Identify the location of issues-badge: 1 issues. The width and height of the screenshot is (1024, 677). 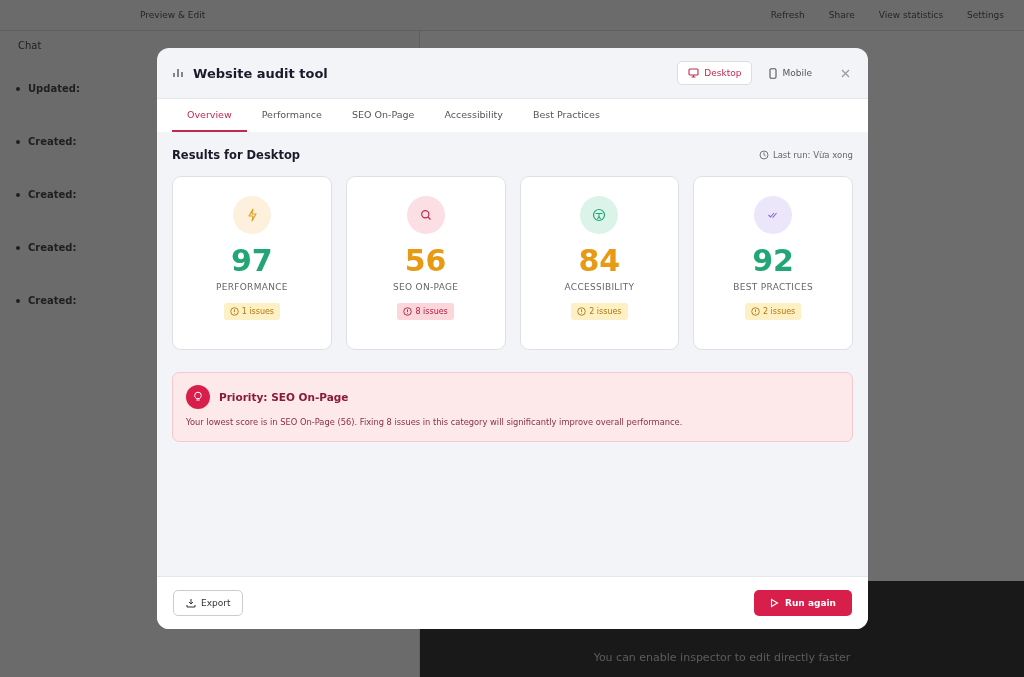
(252, 311).